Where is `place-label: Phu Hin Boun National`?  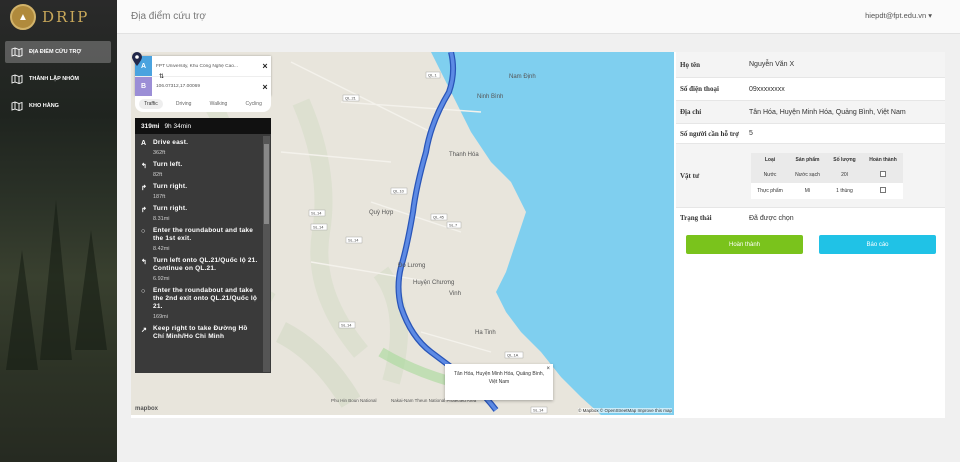 place-label: Phu Hin Boun National is located at coordinates (354, 400).